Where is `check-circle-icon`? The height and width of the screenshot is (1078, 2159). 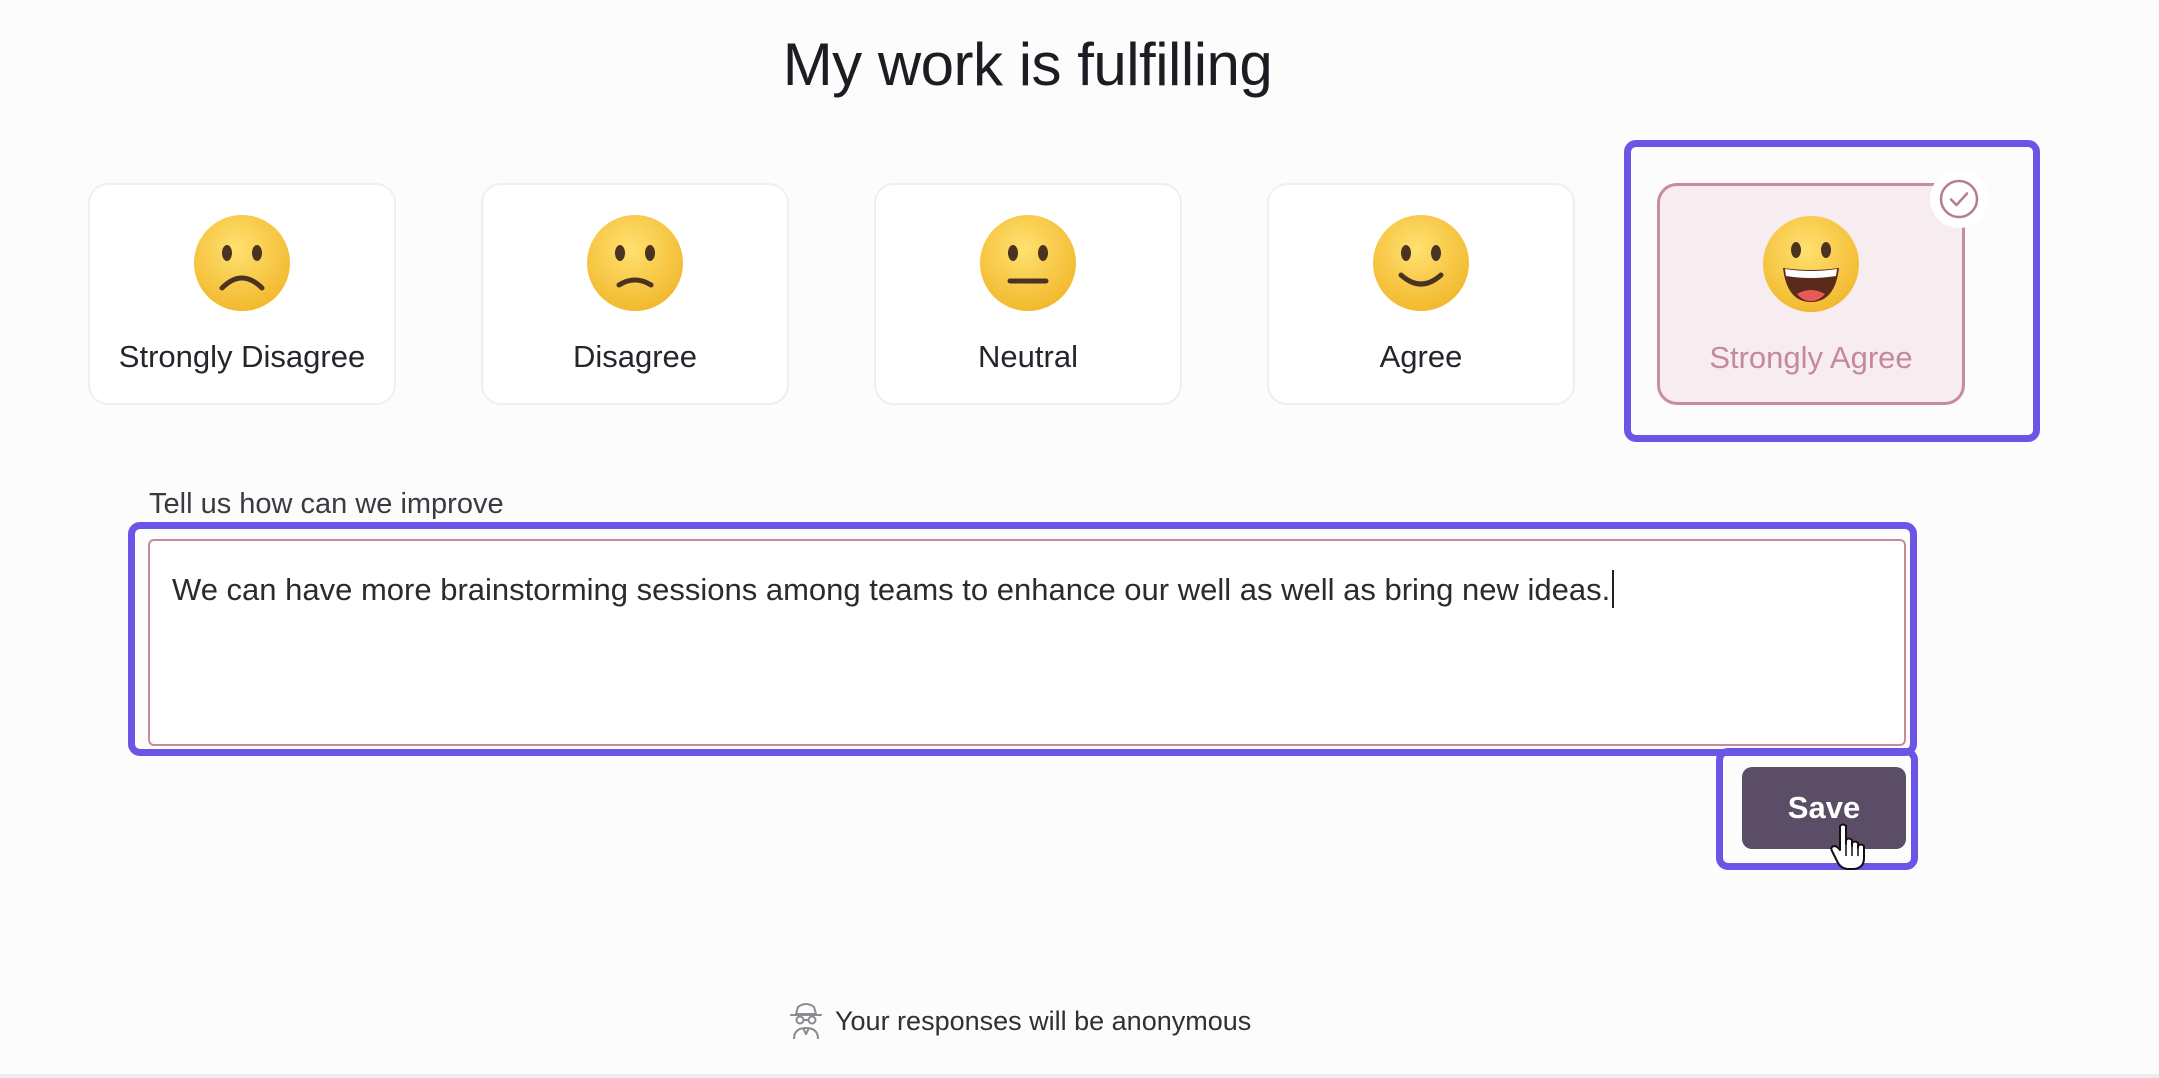 check-circle-icon is located at coordinates (1959, 199).